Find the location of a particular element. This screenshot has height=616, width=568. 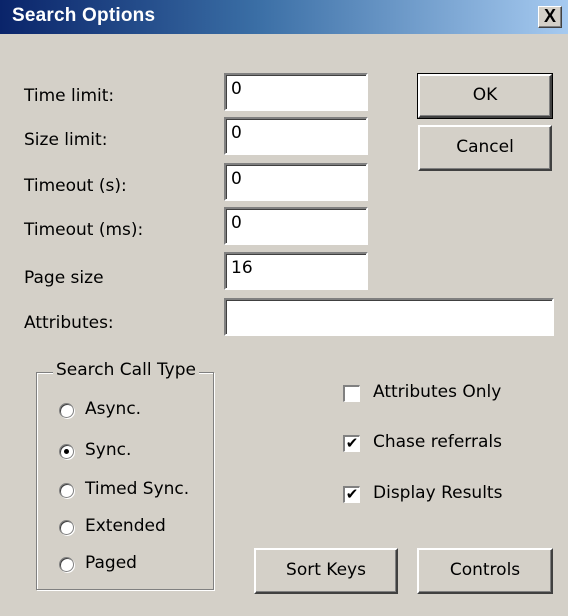

radio-label: Timed Sync. is located at coordinates (137, 489).